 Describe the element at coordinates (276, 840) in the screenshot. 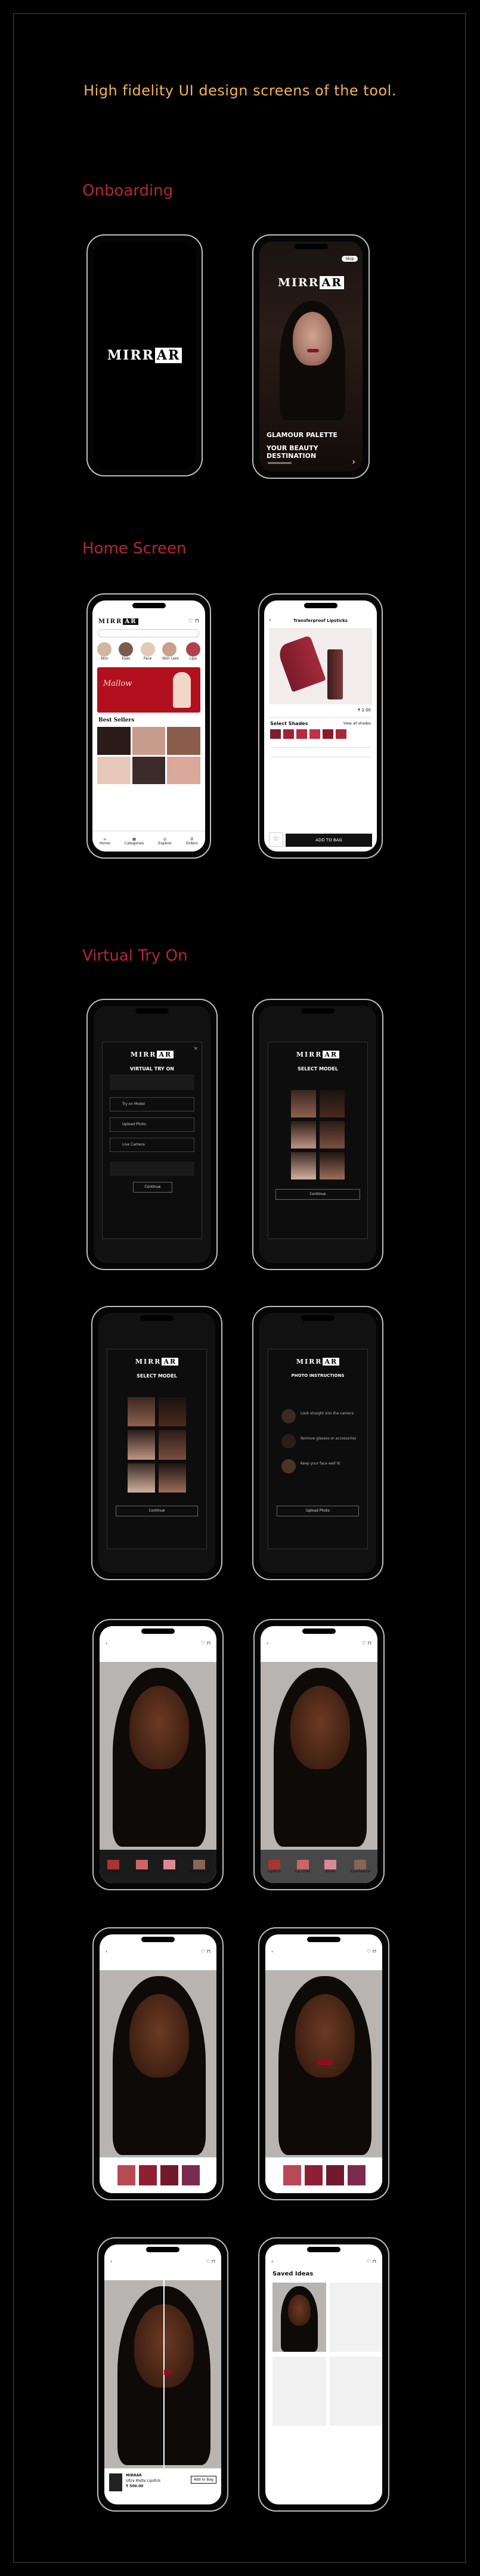

I see `wishlist-button: ♡` at that location.